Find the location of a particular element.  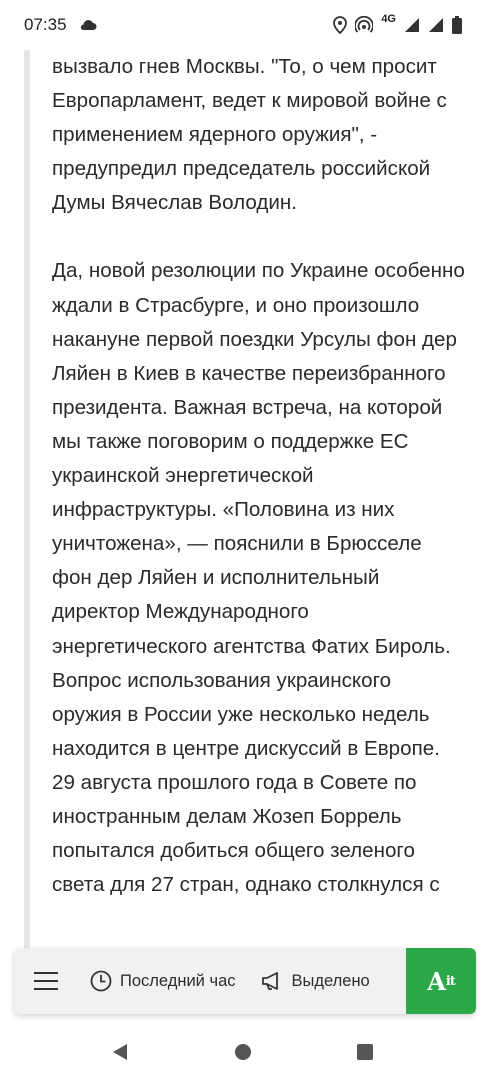

location-icon is located at coordinates (340, 25).